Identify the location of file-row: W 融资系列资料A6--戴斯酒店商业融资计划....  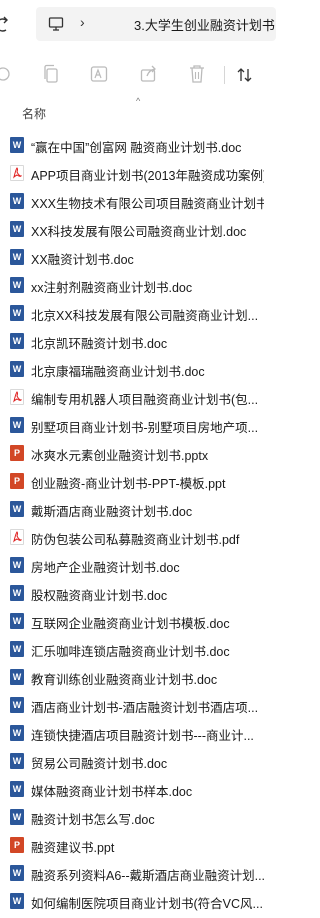
(132, 873).